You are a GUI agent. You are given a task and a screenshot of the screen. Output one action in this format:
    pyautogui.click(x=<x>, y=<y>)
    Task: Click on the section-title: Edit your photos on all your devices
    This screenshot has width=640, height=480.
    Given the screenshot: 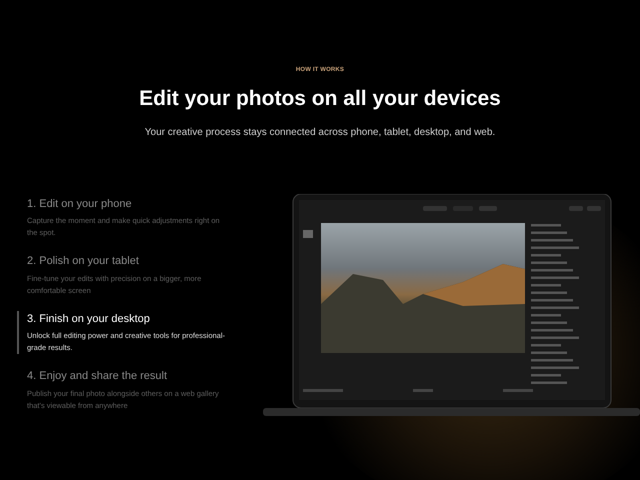 What is the action you would take?
    pyautogui.click(x=320, y=99)
    